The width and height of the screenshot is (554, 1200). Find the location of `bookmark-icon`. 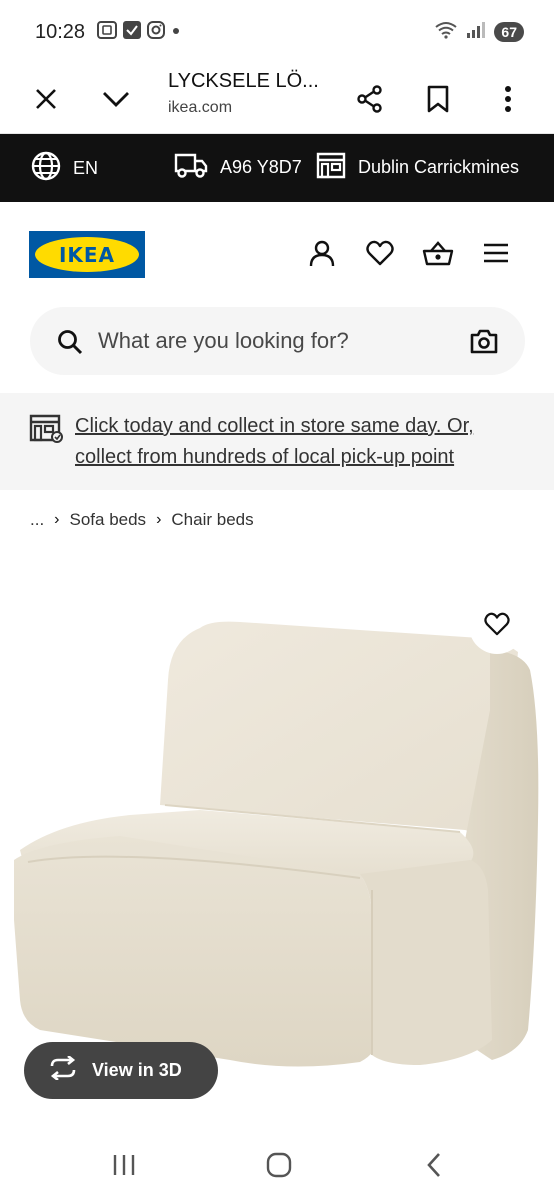

bookmark-icon is located at coordinates (438, 99).